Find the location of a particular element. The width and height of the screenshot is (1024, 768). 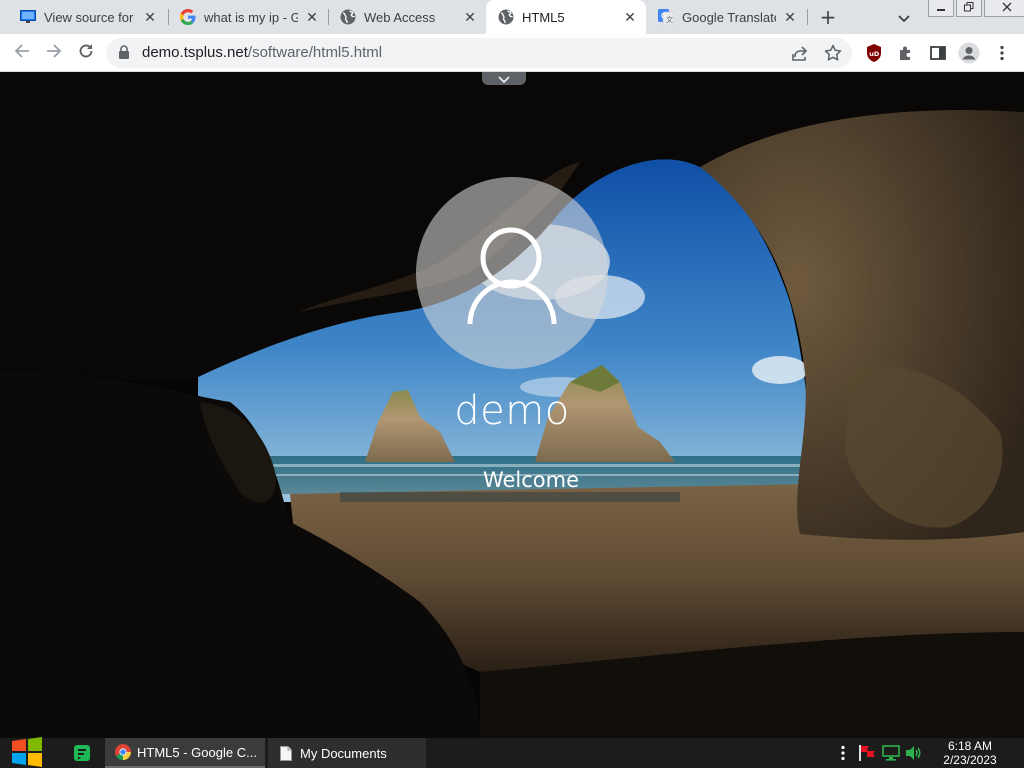

reload-button is located at coordinates (86, 53).